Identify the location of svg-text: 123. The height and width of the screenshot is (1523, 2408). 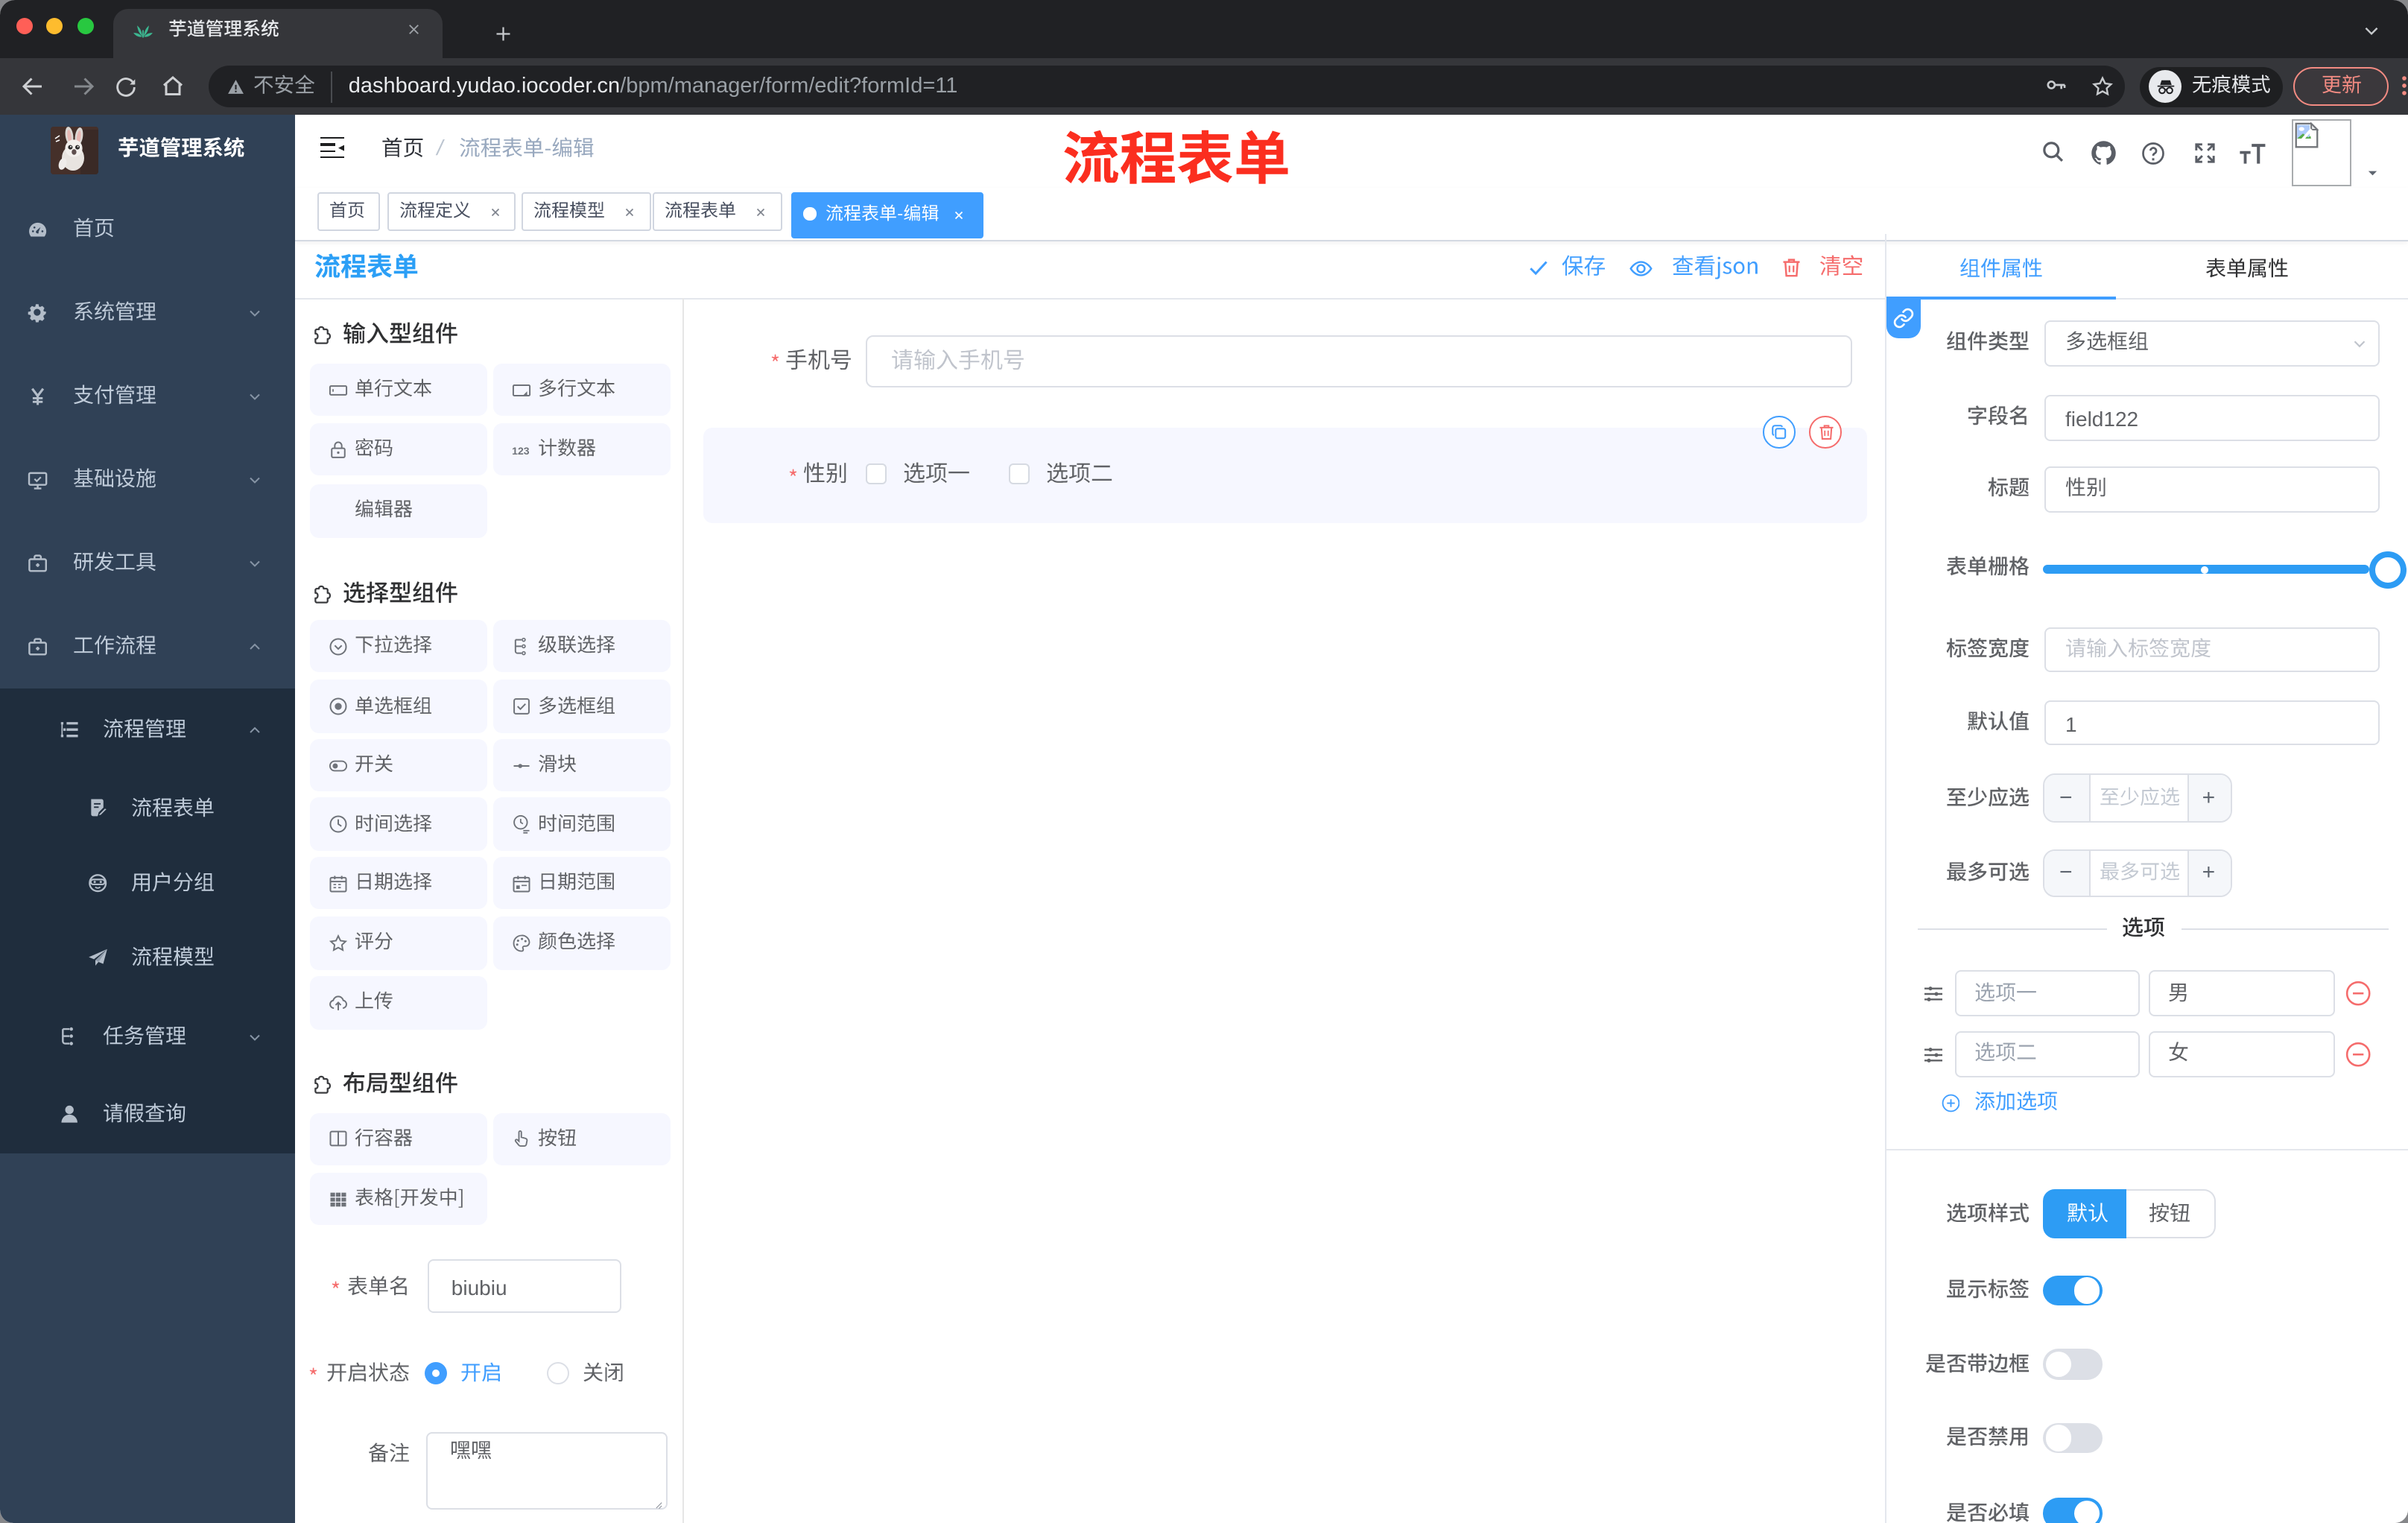
(520, 450).